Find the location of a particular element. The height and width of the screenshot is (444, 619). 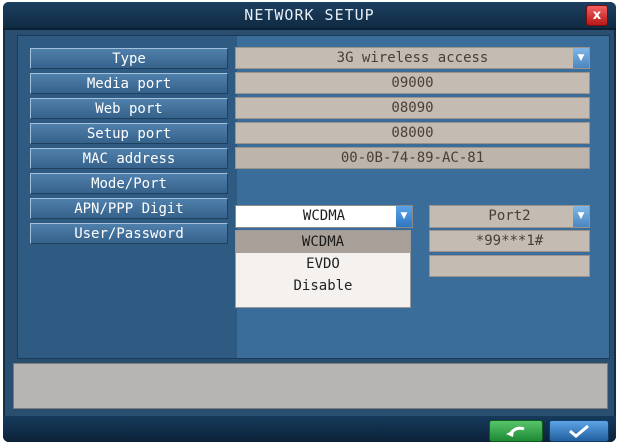

label-web-port: Web port is located at coordinates (129, 108).